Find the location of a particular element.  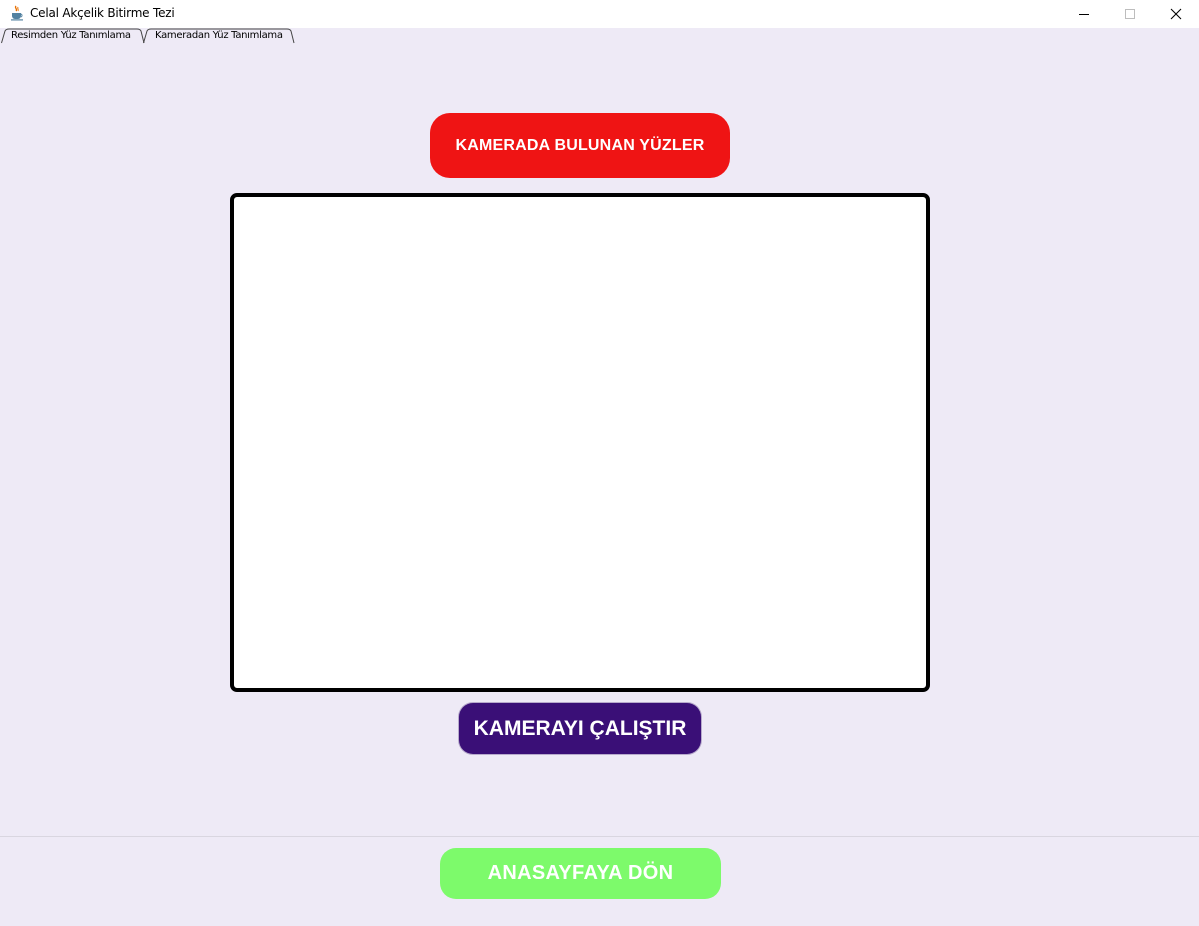

return-home-button: ANASAYFAYA DÖN is located at coordinates (580, 873).